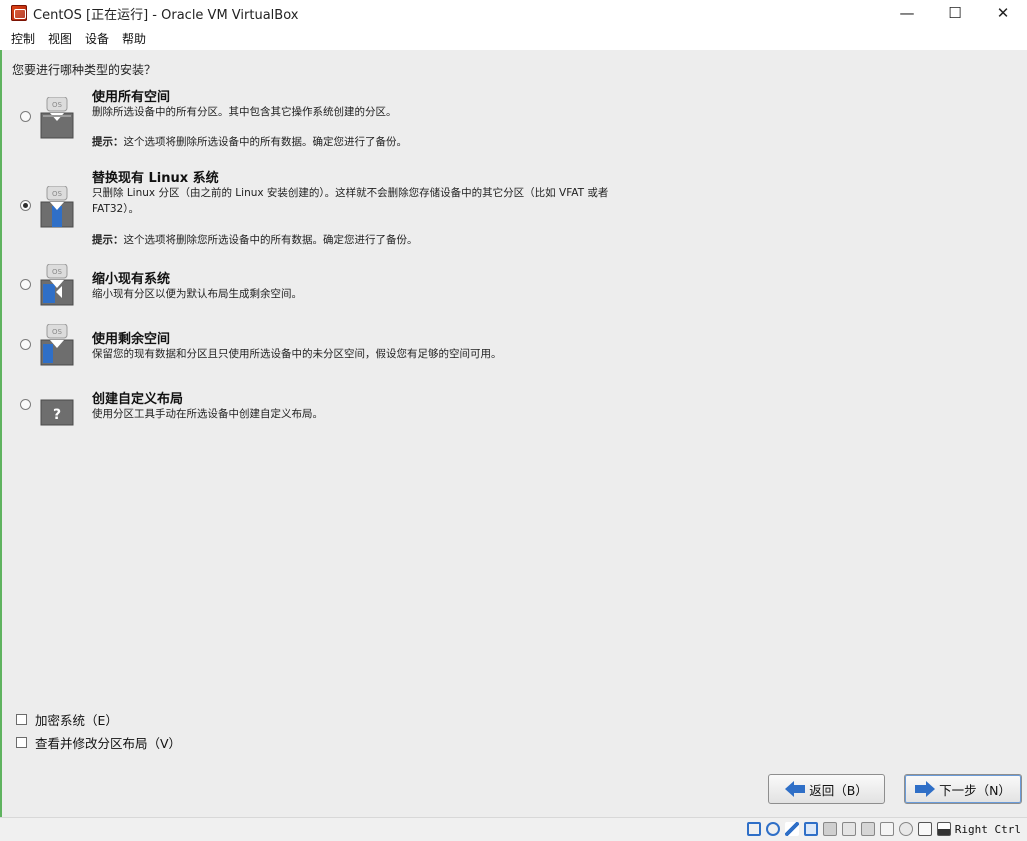 The image size is (1027, 841). What do you see at coordinates (25, 344) in the screenshot?
I see `radio-use-free-space` at bounding box center [25, 344].